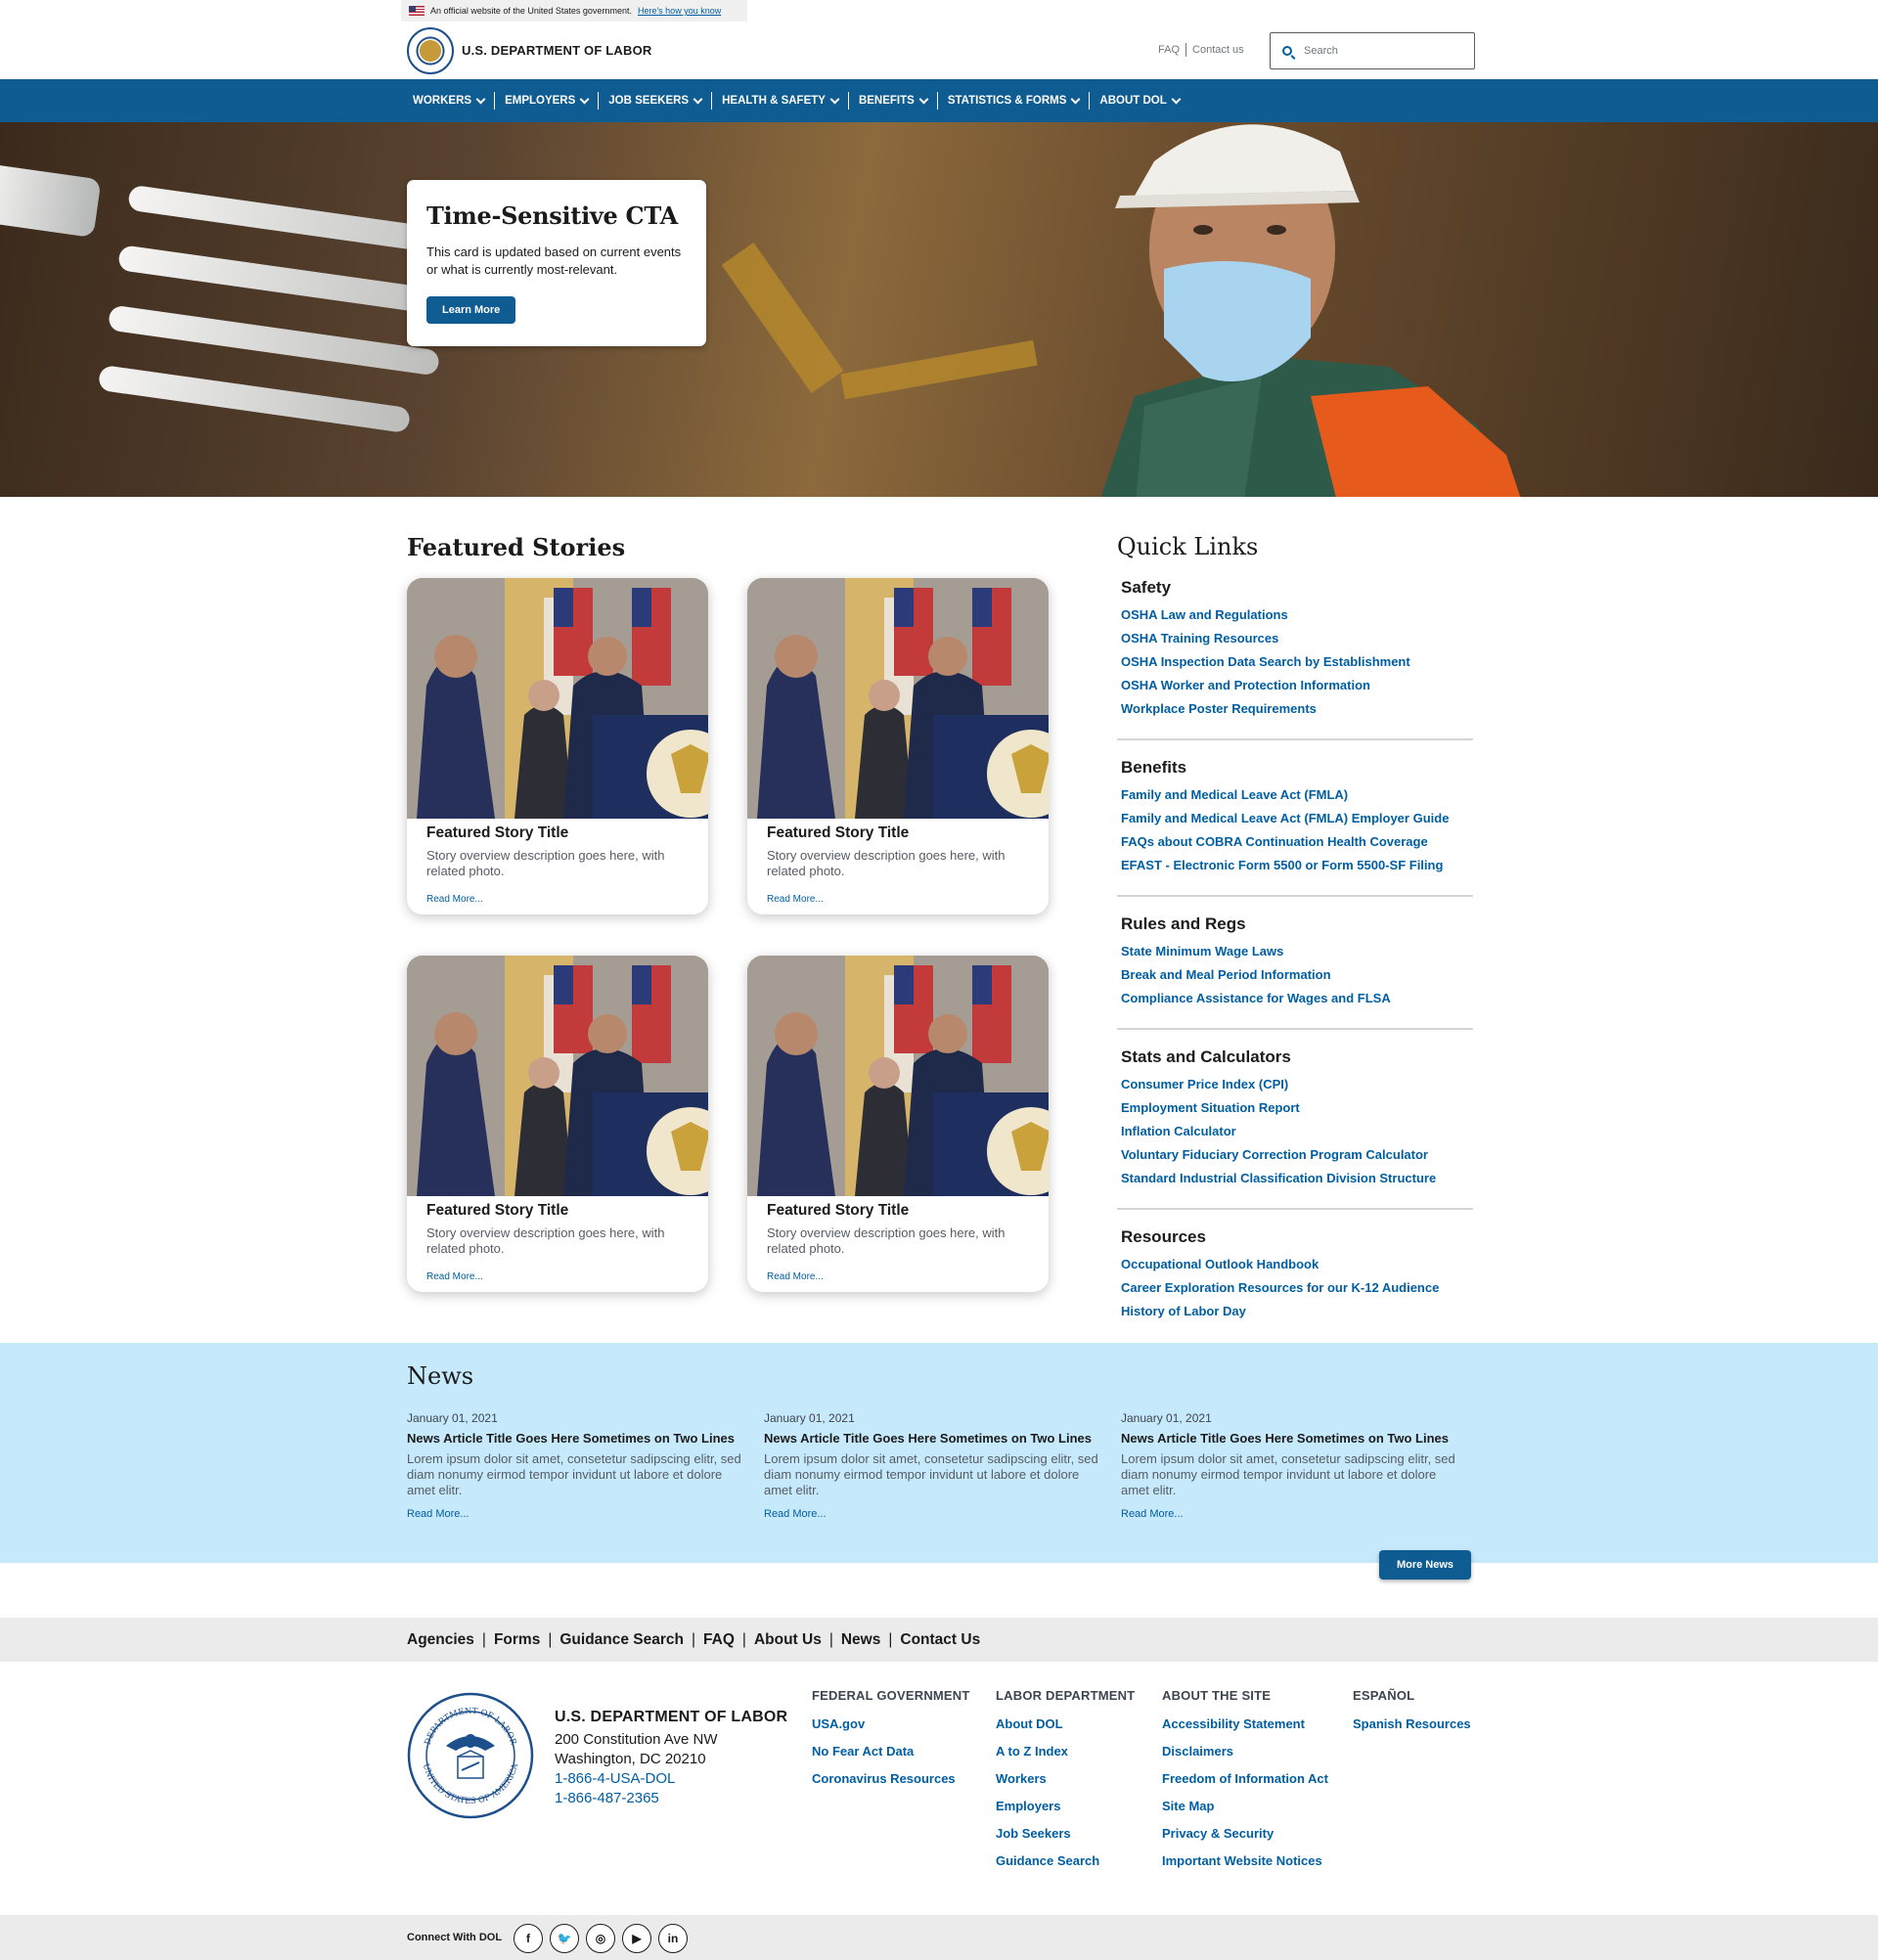 The height and width of the screenshot is (1960, 1878). What do you see at coordinates (564, 1938) in the screenshot?
I see `twitter-icon: 🐦` at bounding box center [564, 1938].